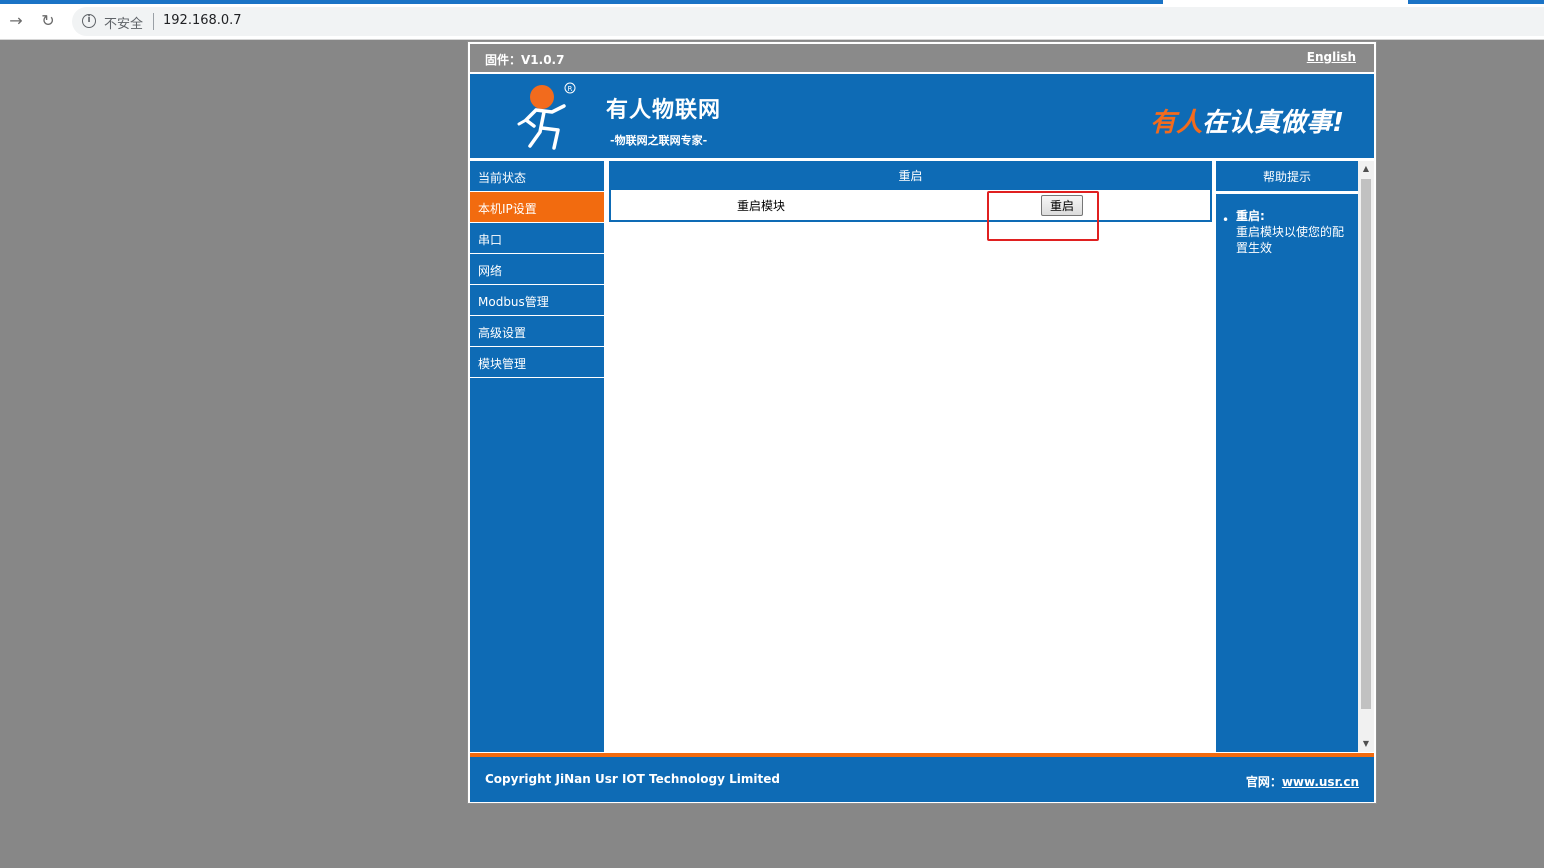 The image size is (1544, 868). I want to click on scrollbar-thumb, so click(1366, 444).